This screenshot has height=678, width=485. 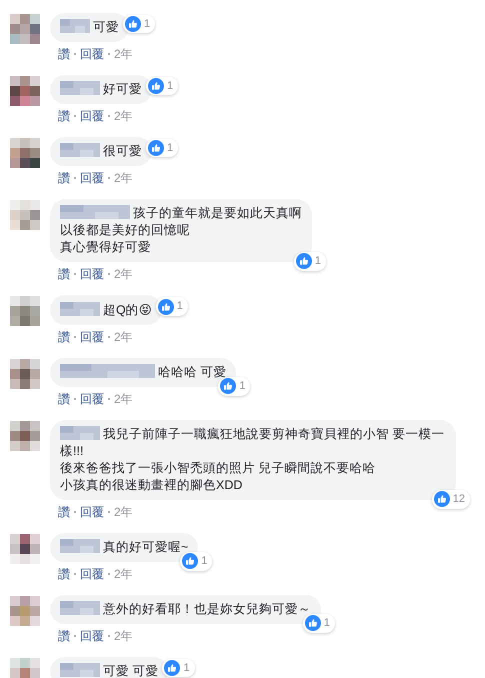 What do you see at coordinates (124, 547) in the screenshot?
I see `comment-text: 真的好可愛喔~` at bounding box center [124, 547].